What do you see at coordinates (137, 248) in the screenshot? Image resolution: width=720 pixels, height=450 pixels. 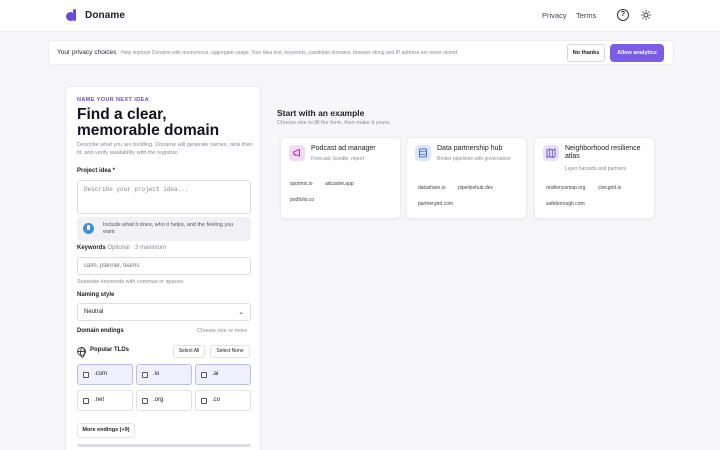 I see `keywords-note: Optional · 3 maximum` at bounding box center [137, 248].